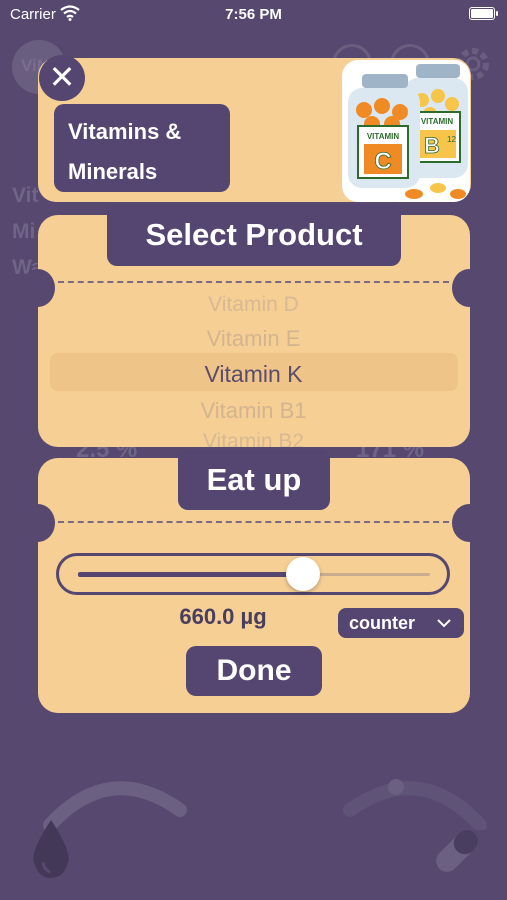  I want to click on svg-text: 12, so click(451, 139).